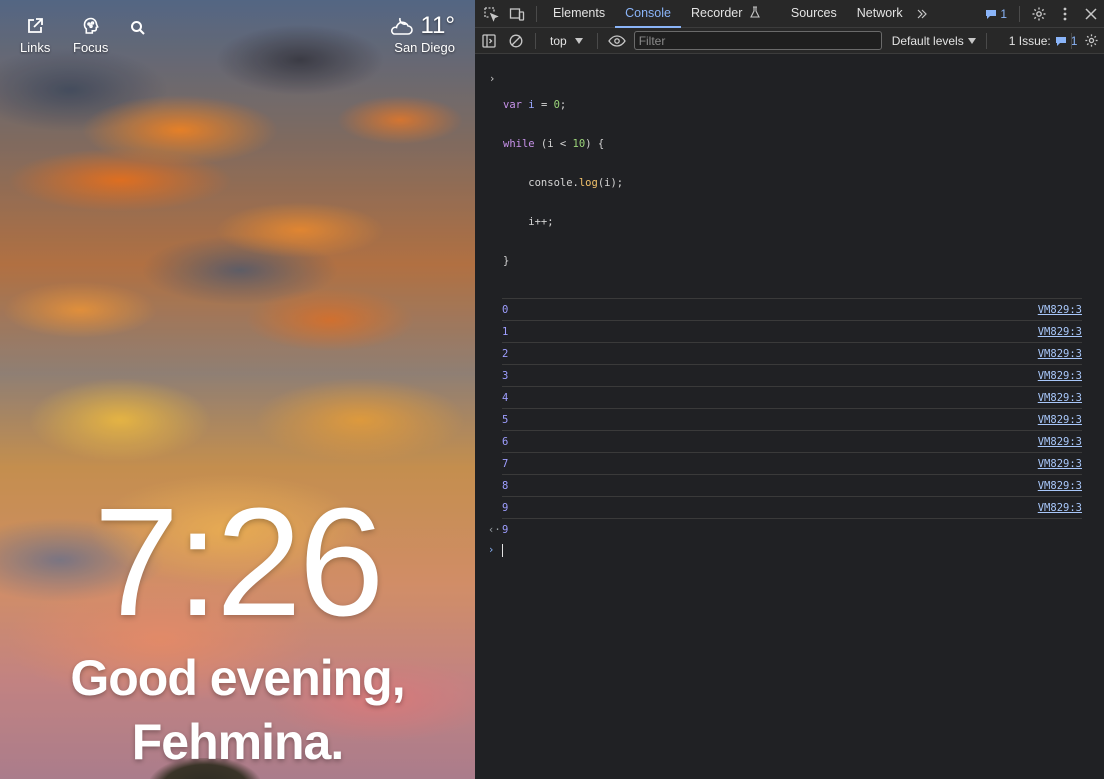 This screenshot has height=779, width=1104. Describe the element at coordinates (535, 105) in the screenshot. I see `code-line: var i = 0;` at that location.